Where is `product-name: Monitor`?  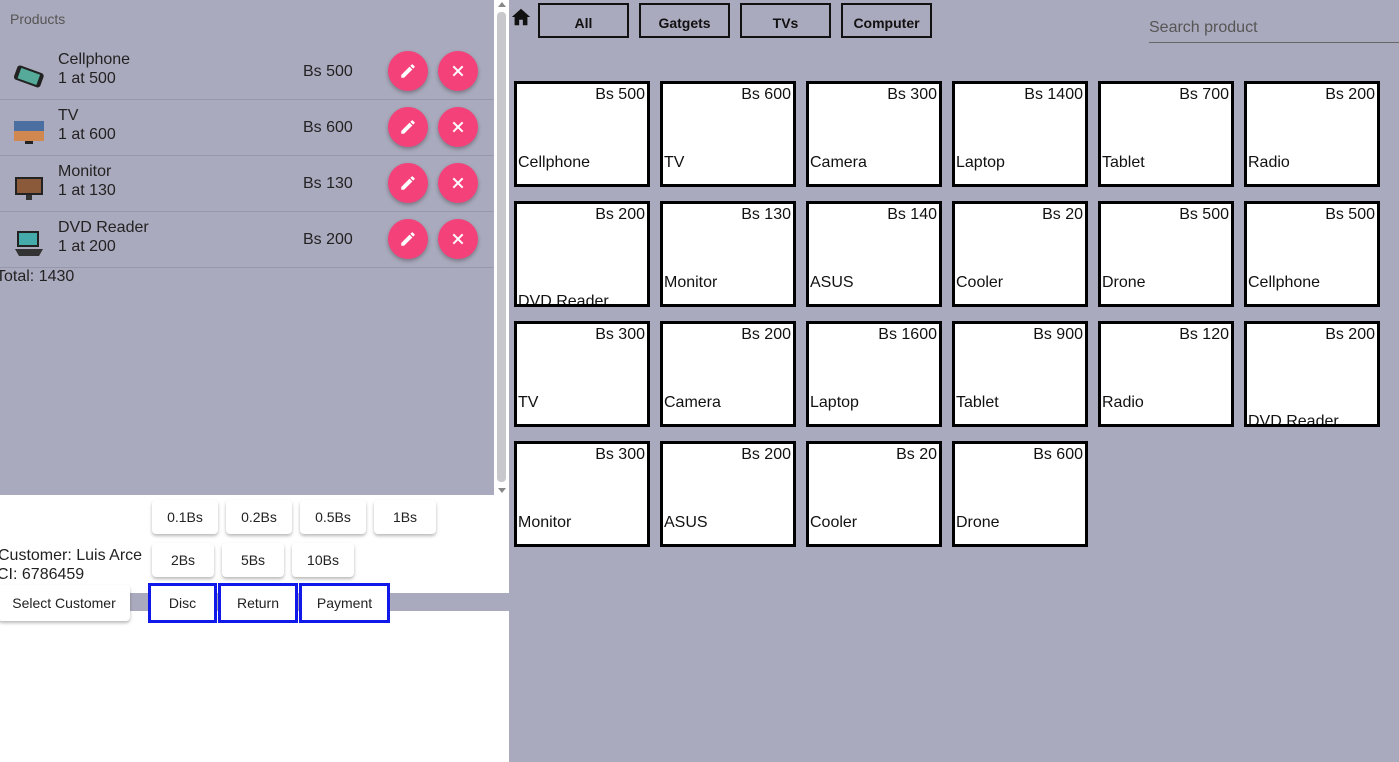
product-name: Monitor is located at coordinates (691, 283).